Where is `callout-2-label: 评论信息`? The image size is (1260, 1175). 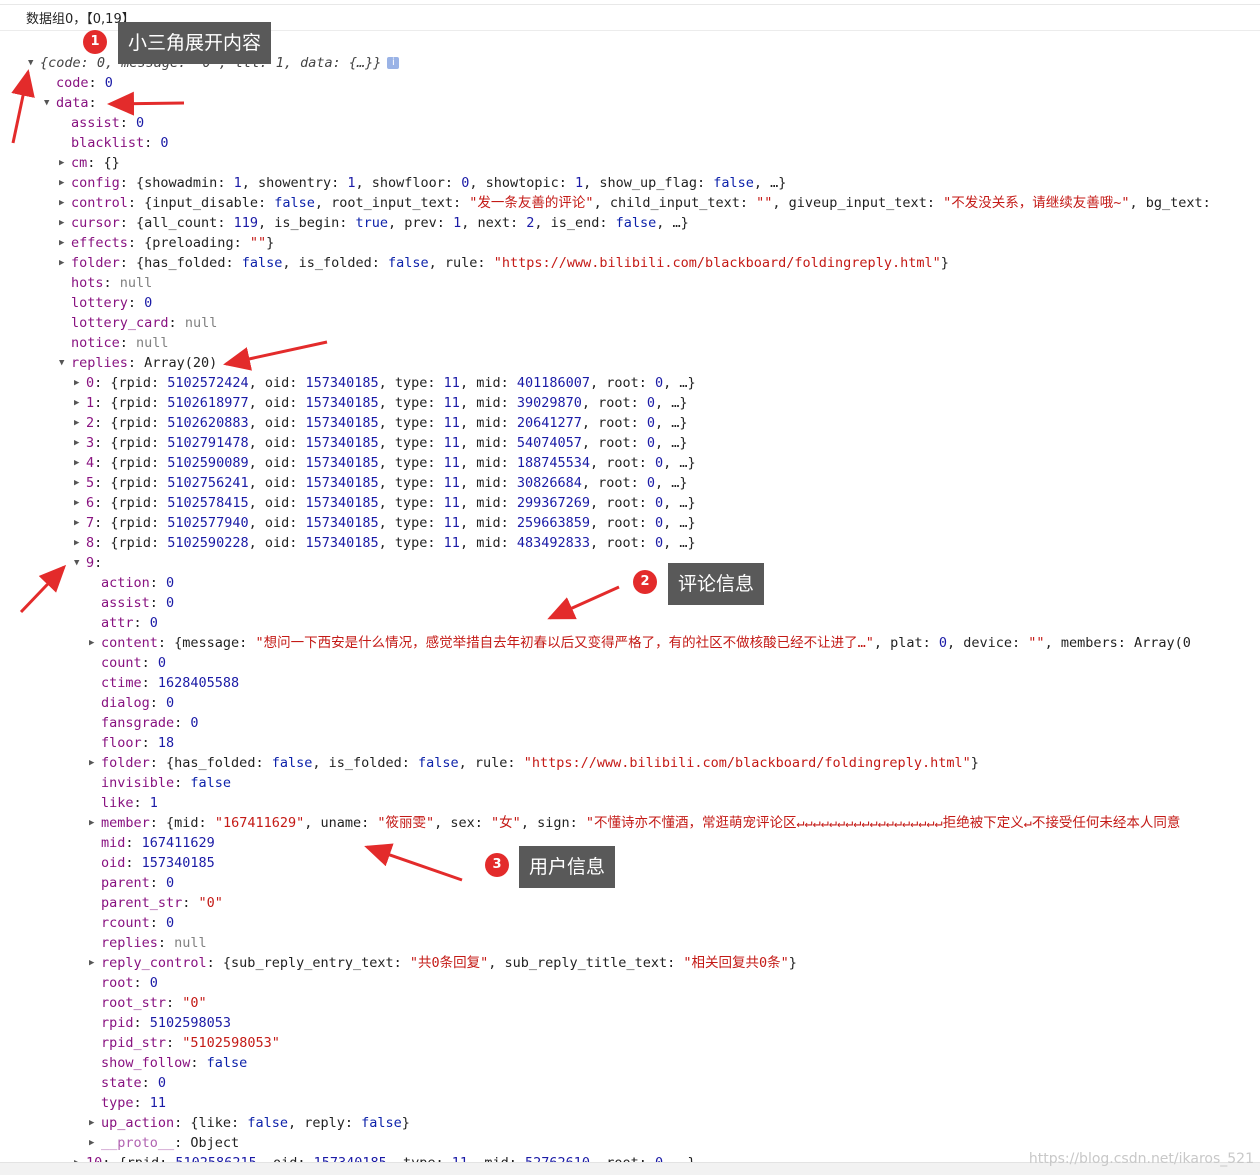
callout-2-label: 评论信息 is located at coordinates (716, 584).